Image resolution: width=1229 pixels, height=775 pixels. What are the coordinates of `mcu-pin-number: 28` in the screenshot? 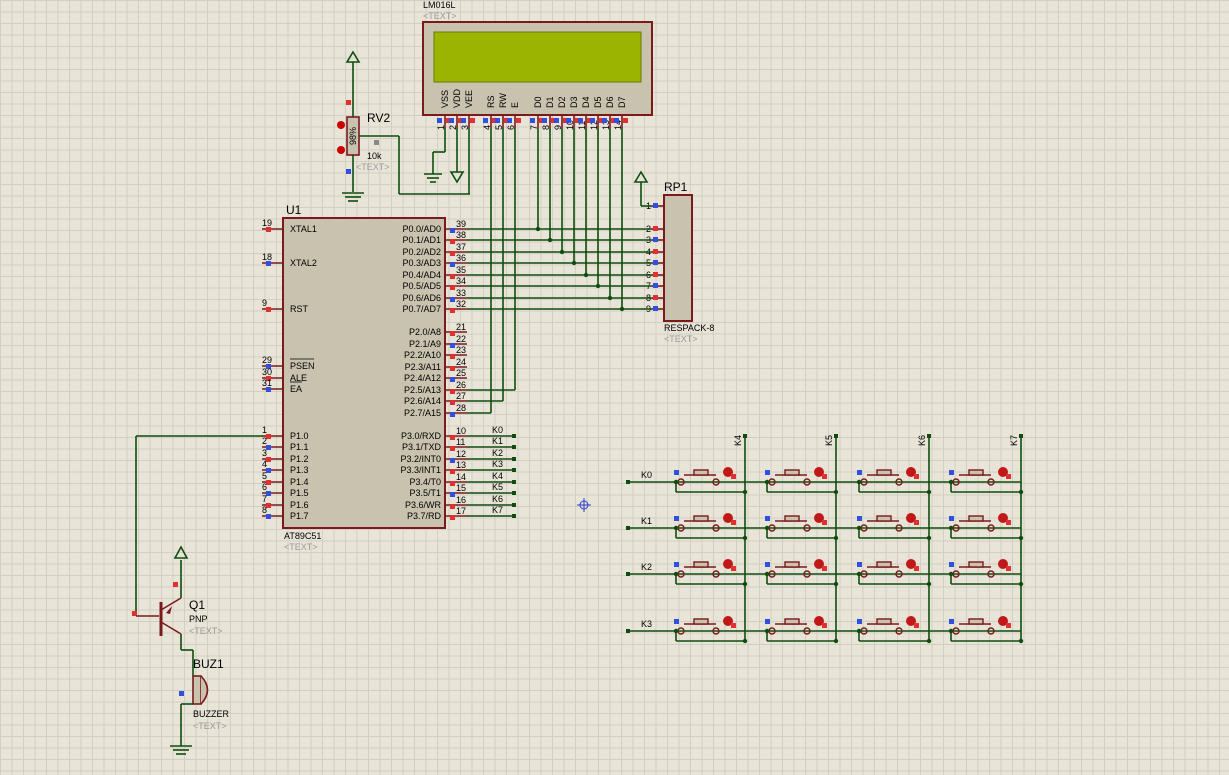 It's located at (461, 408).